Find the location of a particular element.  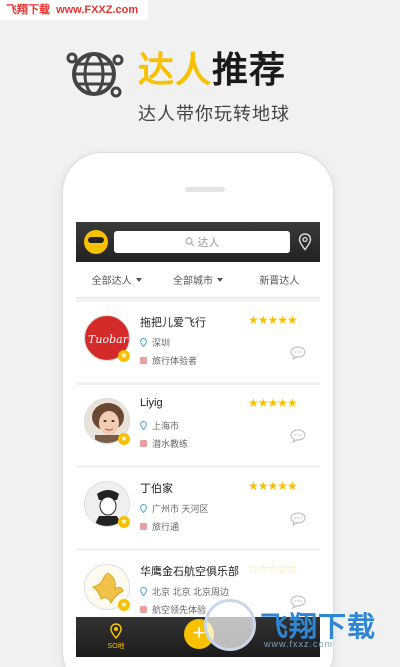

sunglasses-icon is located at coordinates (96, 240).